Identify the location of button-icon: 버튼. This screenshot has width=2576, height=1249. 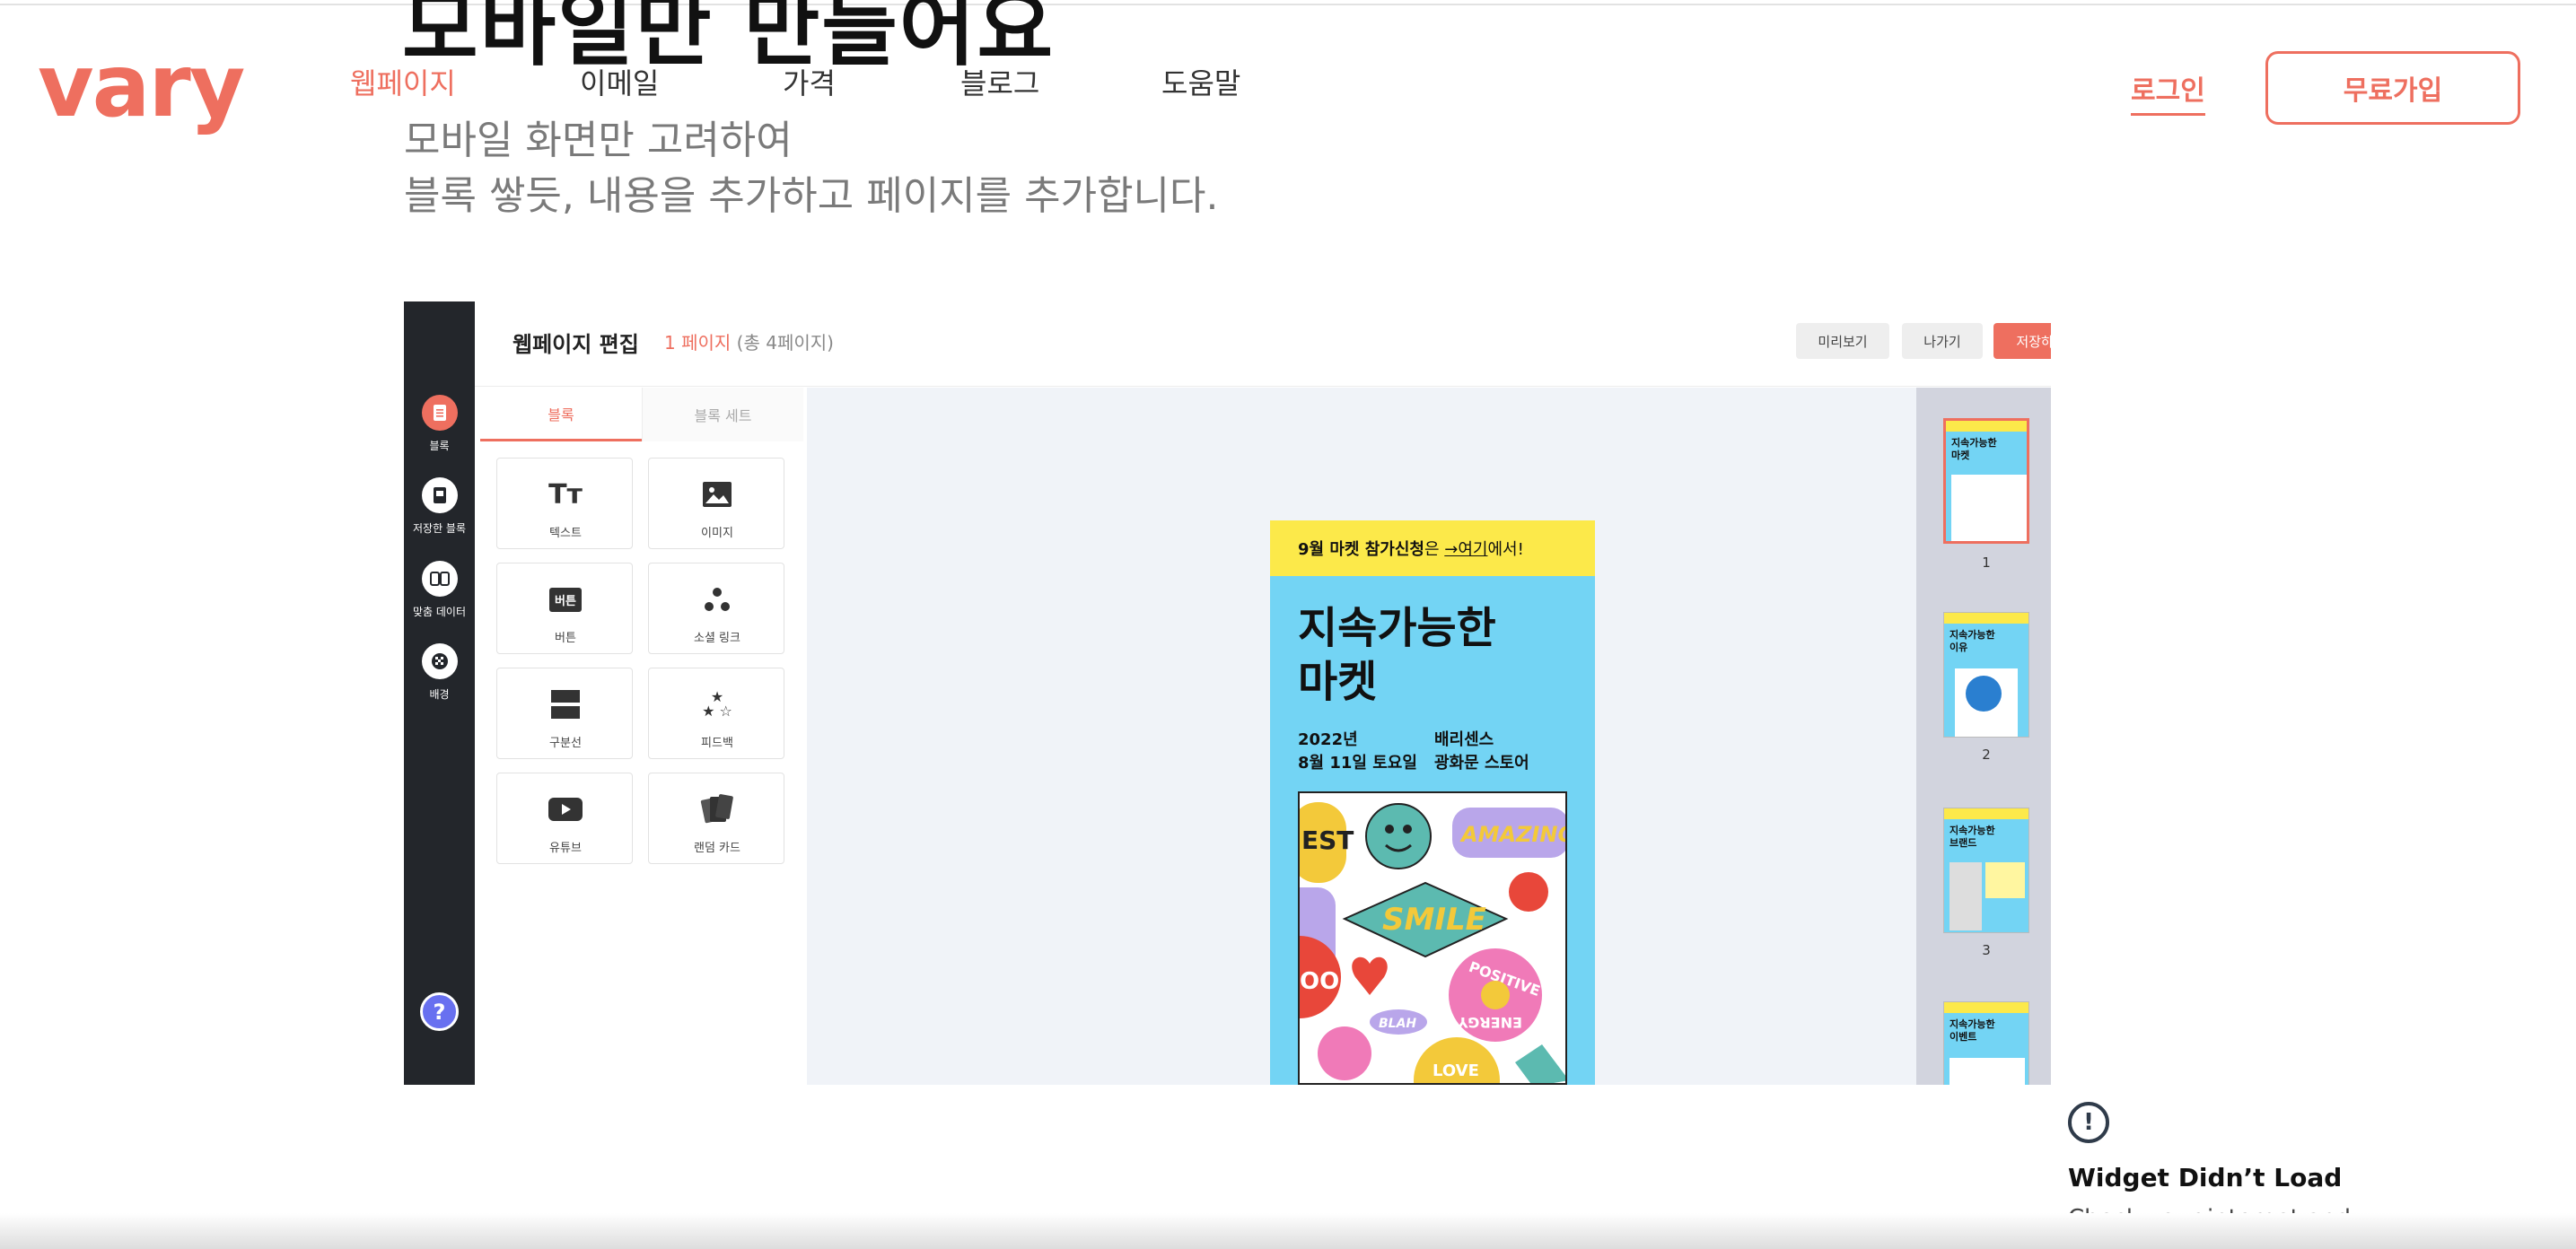
(565, 599).